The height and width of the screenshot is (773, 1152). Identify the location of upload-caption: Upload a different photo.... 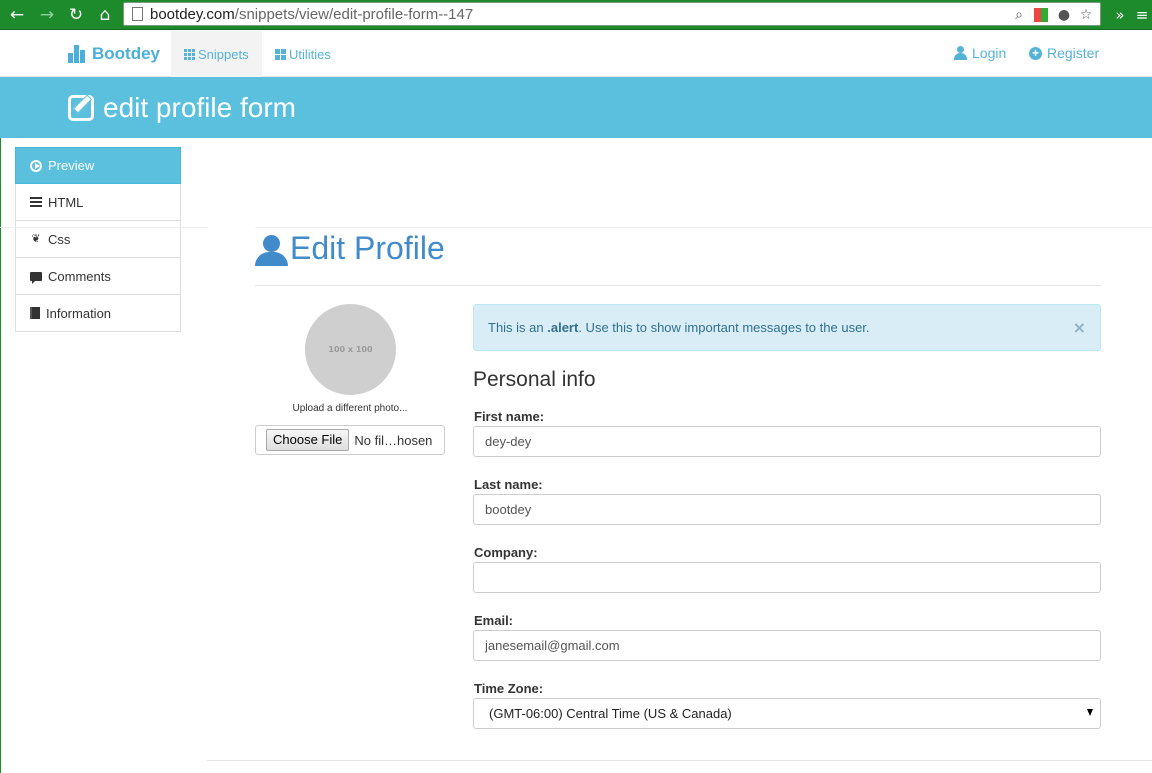
(350, 408).